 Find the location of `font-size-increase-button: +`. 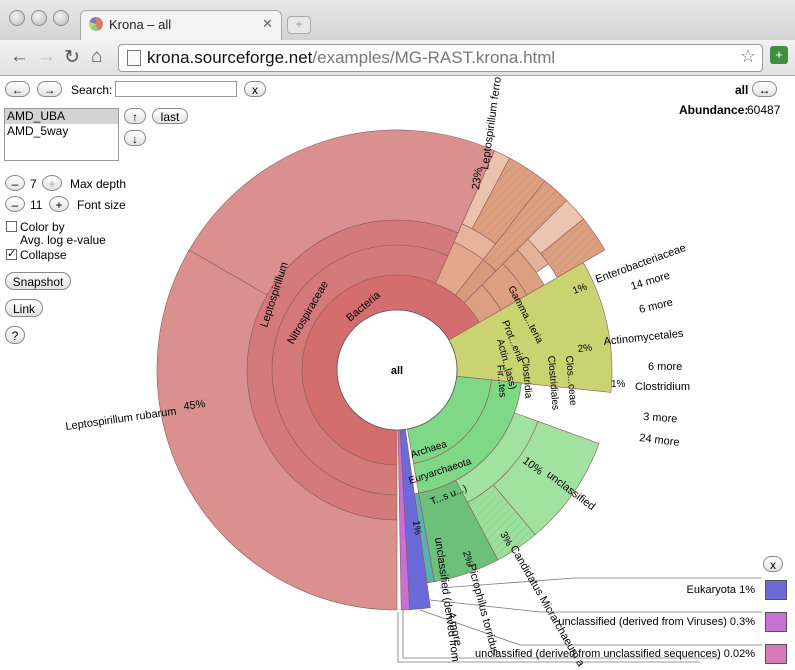

font-size-increase-button: + is located at coordinates (59, 204).